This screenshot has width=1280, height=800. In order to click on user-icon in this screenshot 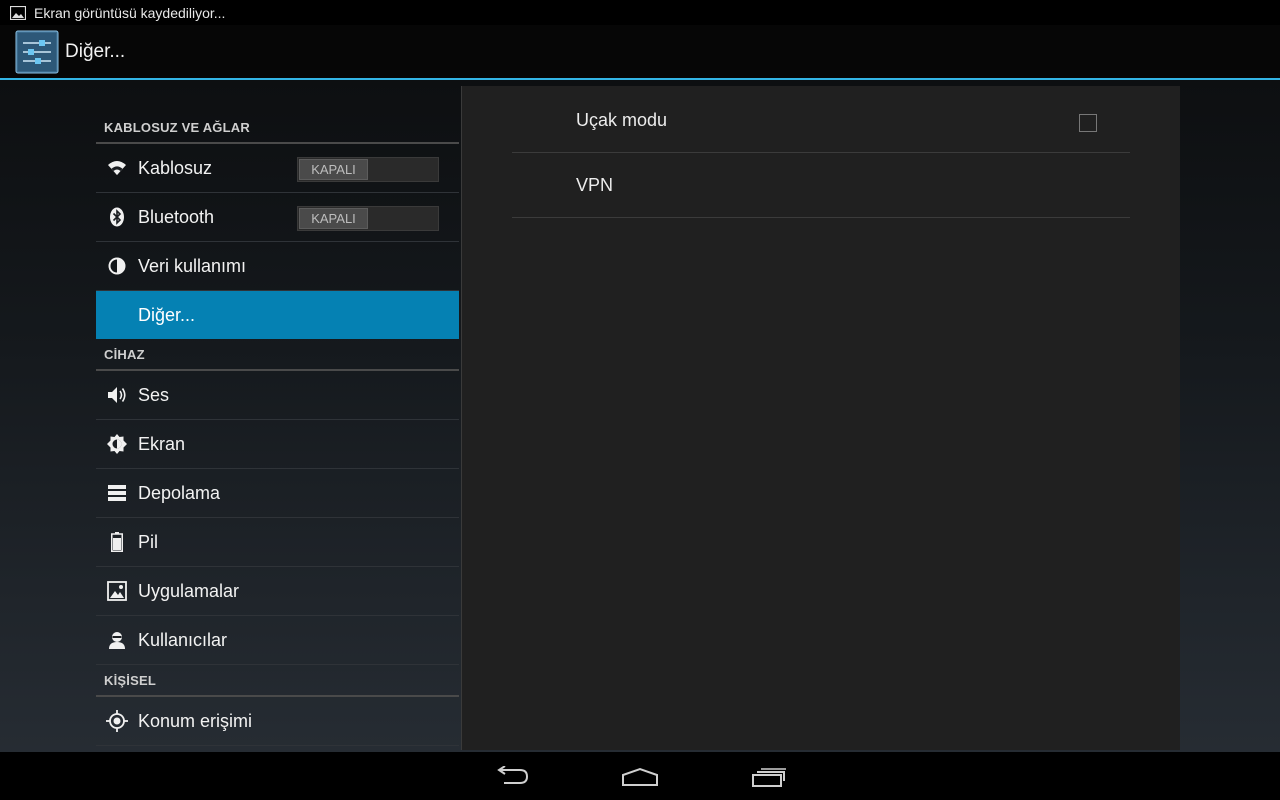, I will do `click(117, 640)`.